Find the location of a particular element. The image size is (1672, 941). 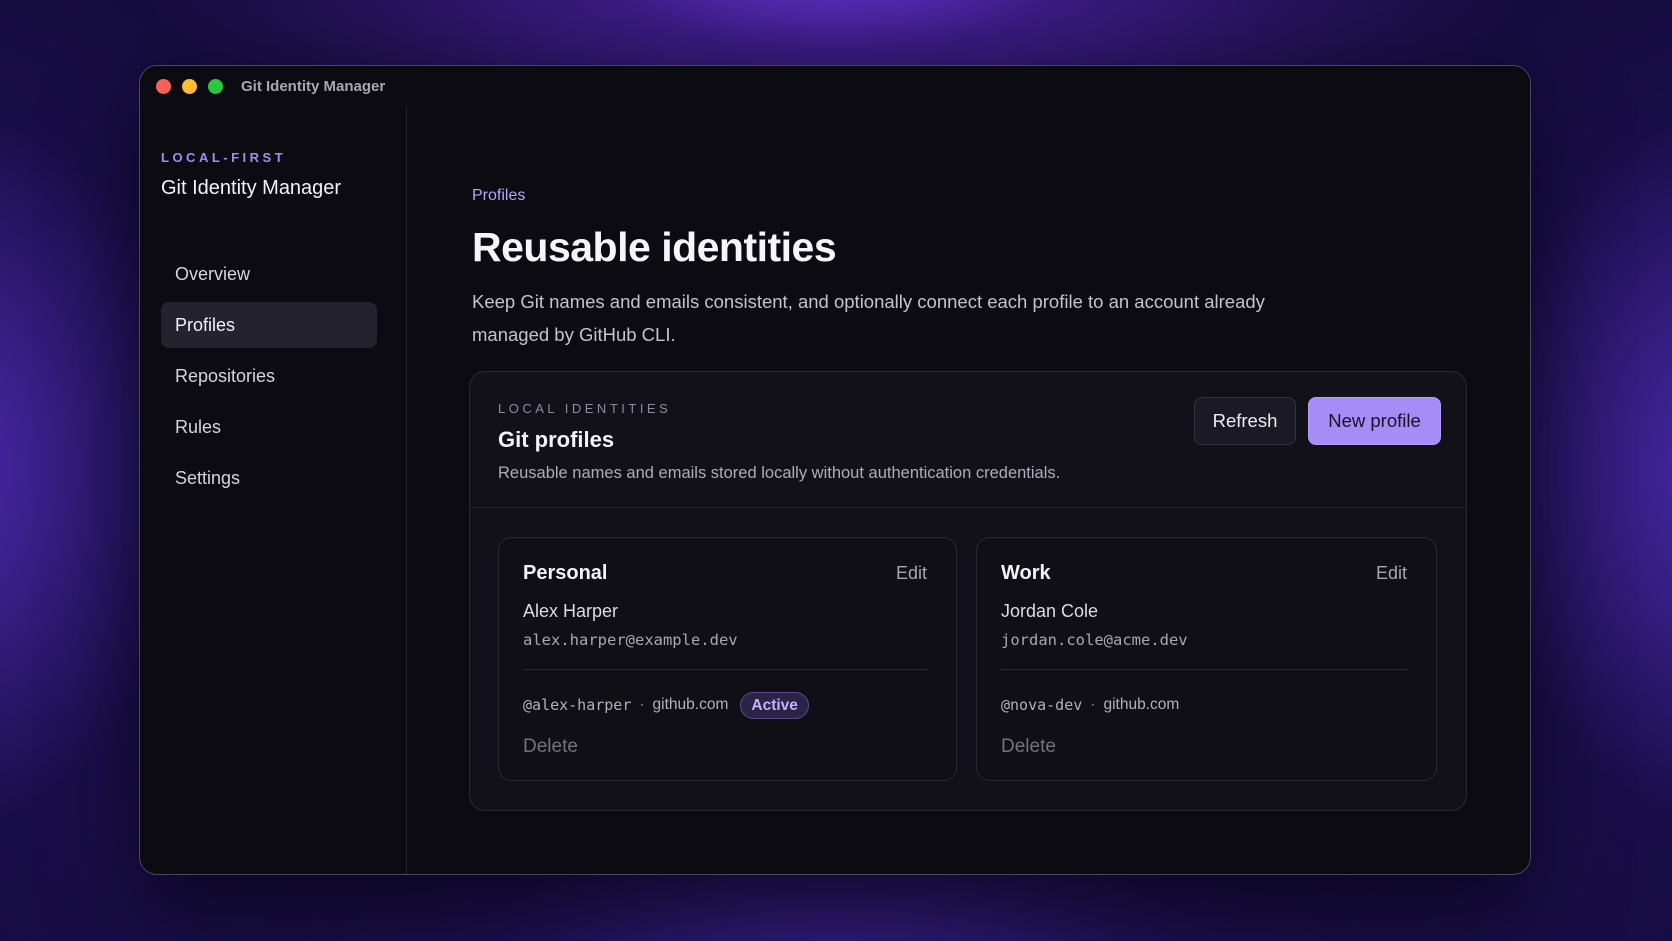

sidebar-item-rules: Rules is located at coordinates (269, 427).